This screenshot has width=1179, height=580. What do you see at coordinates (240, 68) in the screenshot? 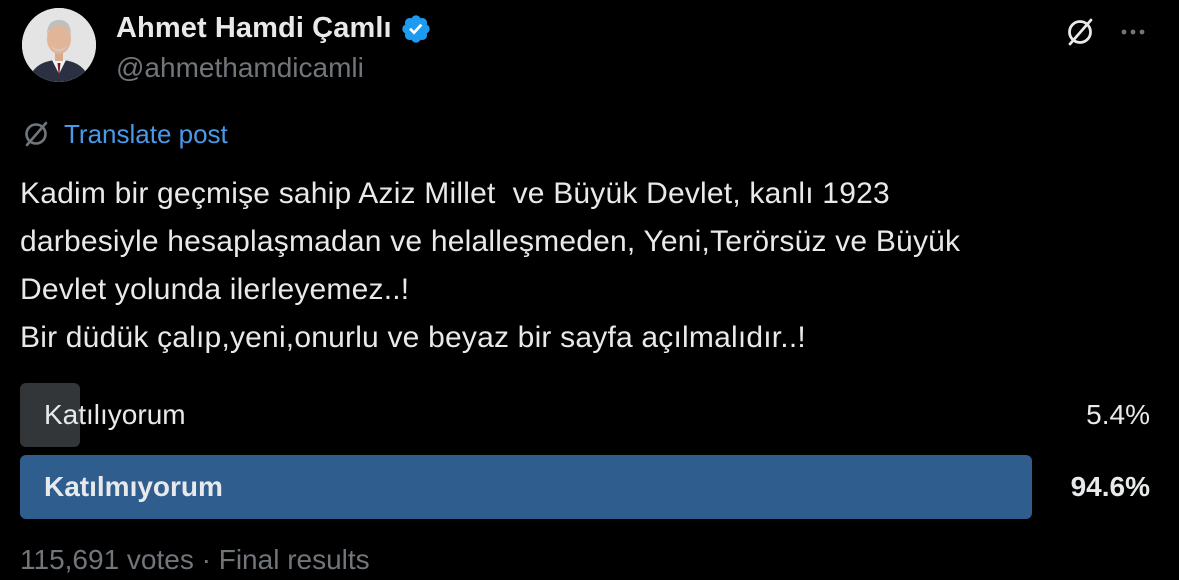
I see `handle: @ahmethamdicamli` at bounding box center [240, 68].